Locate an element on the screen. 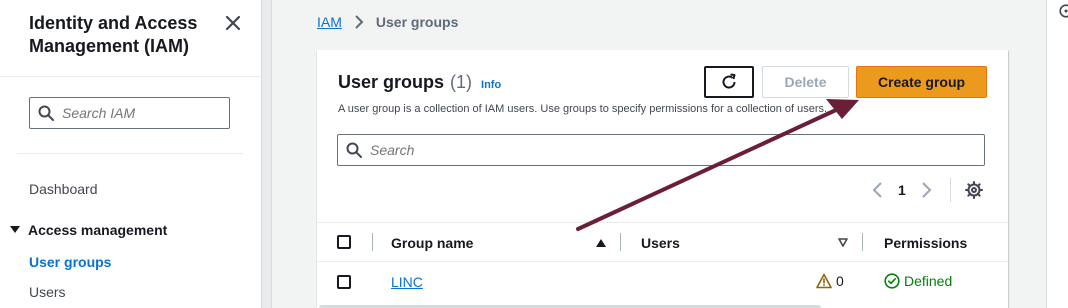 This screenshot has height=308, width=1068. table-header: Group name Users Permissions is located at coordinates (662, 242).